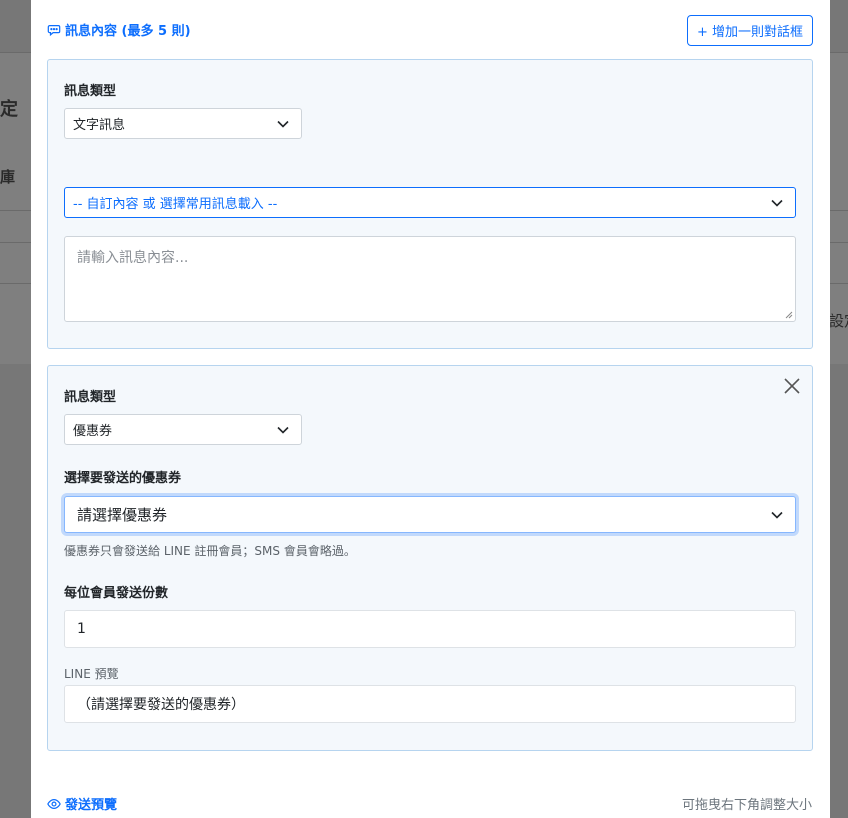 This screenshot has width=848, height=818. I want to click on add-message-button: + 增加一則對話框, so click(750, 30).